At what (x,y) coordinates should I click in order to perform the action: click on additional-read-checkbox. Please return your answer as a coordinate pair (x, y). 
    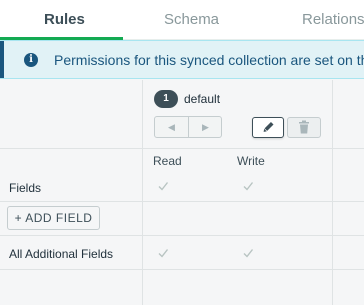
    Looking at the image, I should click on (163, 253).